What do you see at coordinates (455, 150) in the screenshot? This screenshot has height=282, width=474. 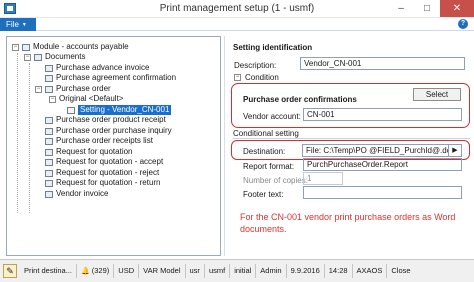 I see `destination-lookup-arrow-icon: ▶` at bounding box center [455, 150].